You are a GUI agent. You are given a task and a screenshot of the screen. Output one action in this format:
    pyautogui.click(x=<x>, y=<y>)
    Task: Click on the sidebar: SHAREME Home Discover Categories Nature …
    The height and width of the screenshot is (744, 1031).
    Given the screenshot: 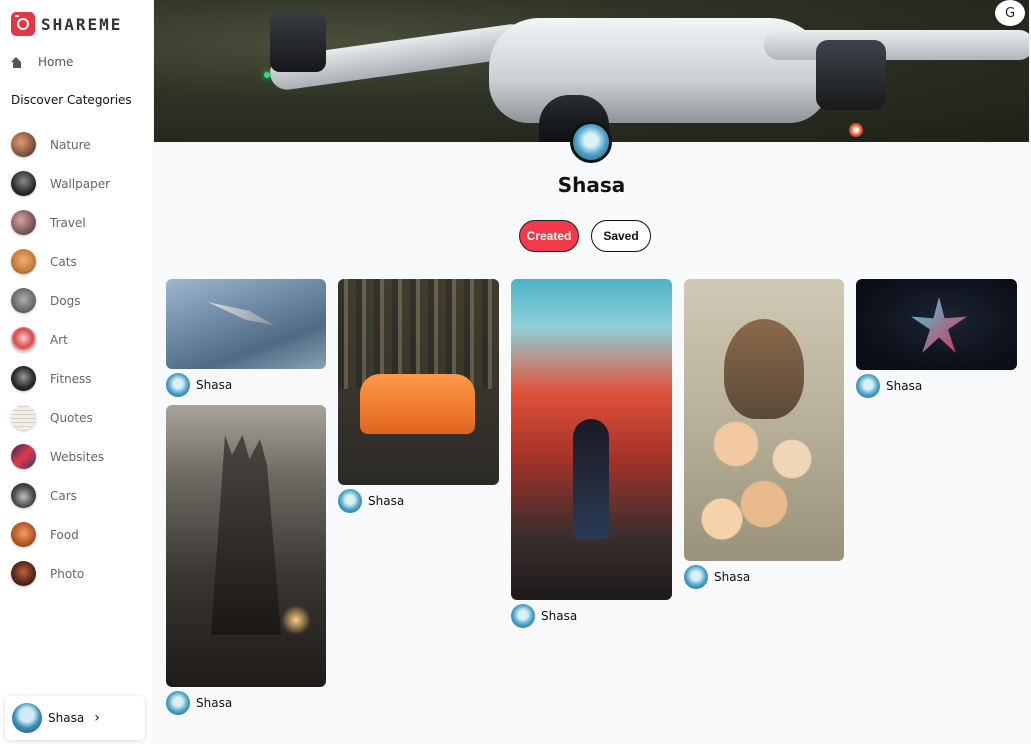 What is the action you would take?
    pyautogui.click(x=77, y=372)
    